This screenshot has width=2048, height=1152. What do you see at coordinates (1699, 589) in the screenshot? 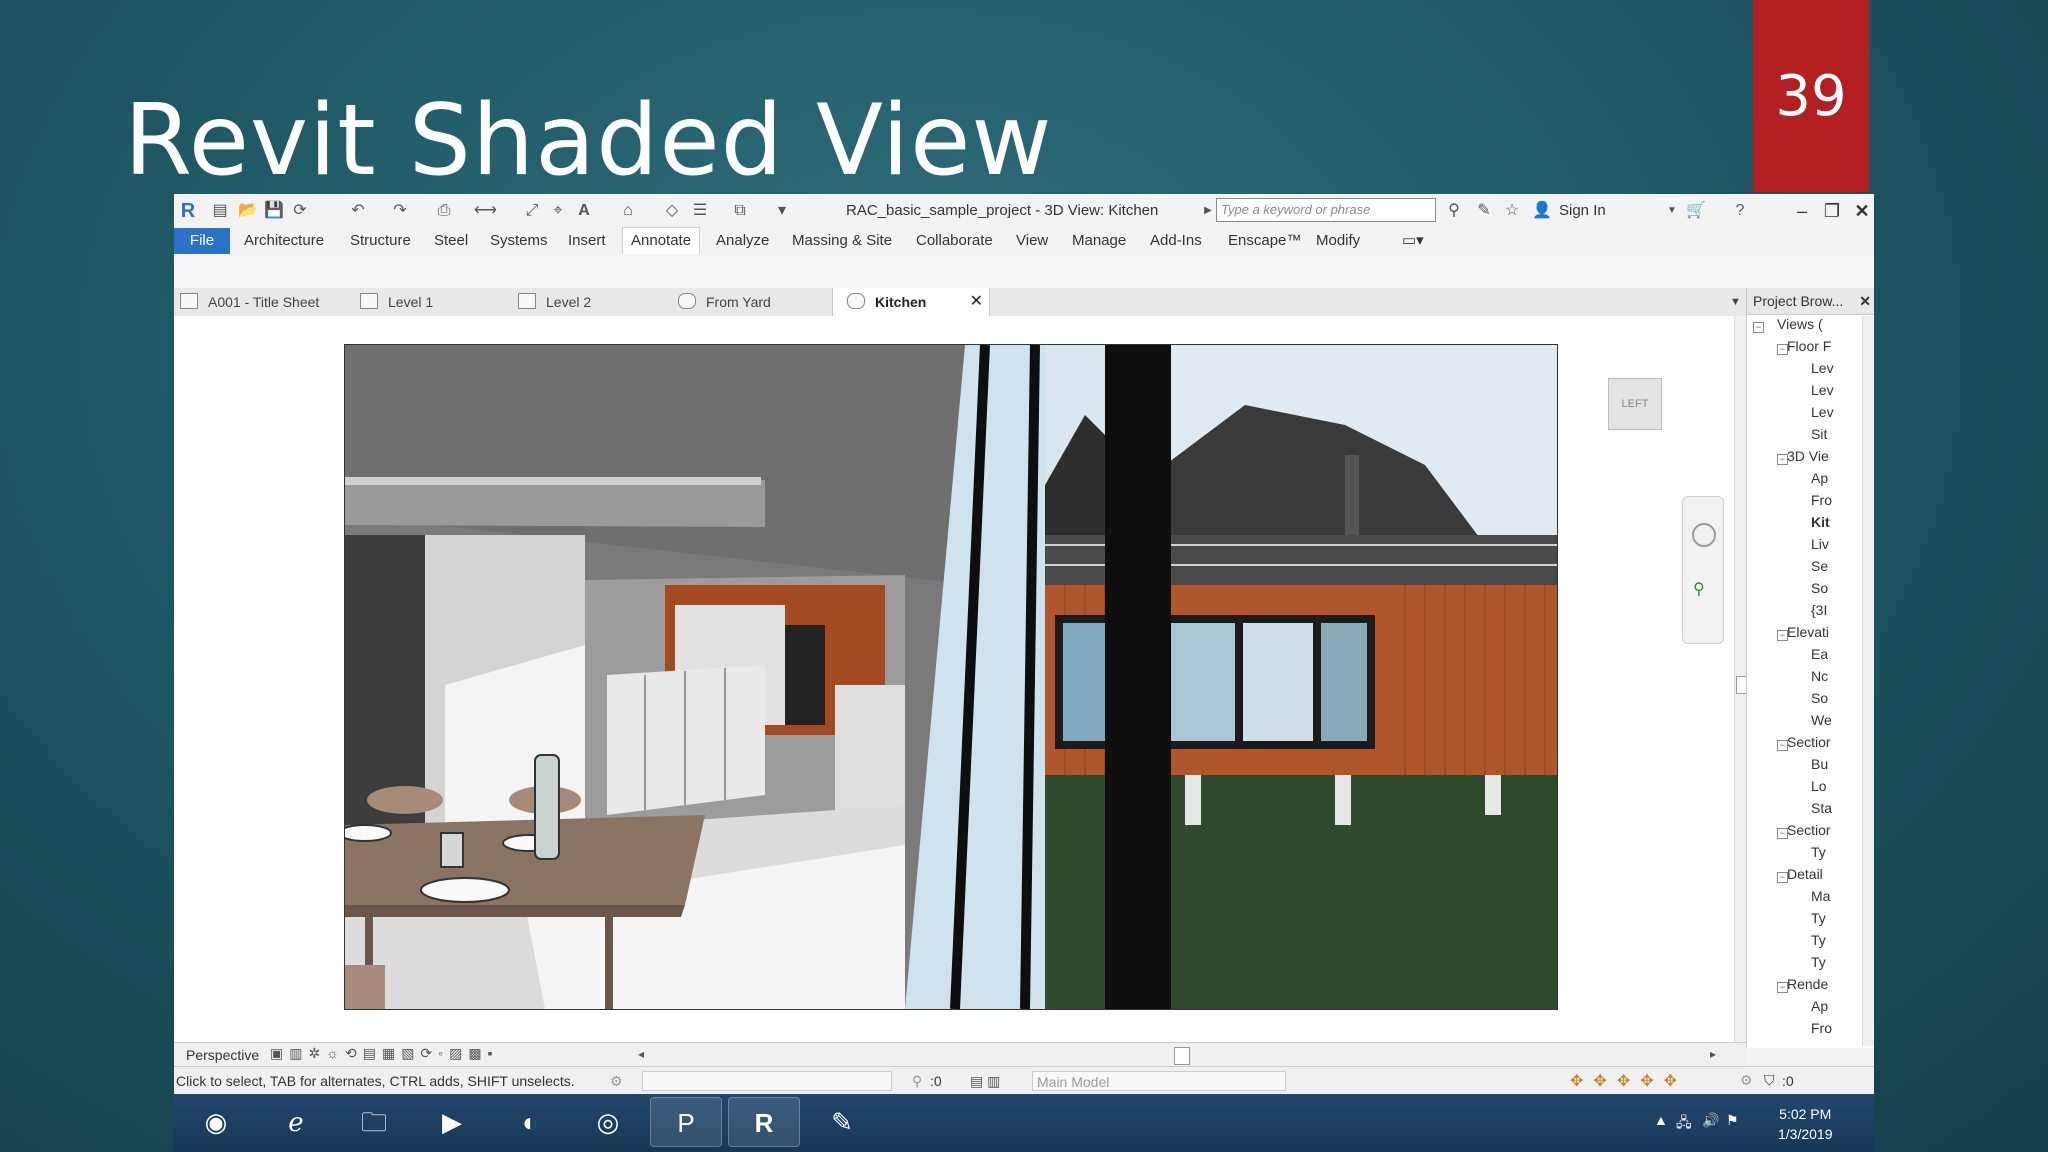
I see `zoom-region-icon: ⚲` at bounding box center [1699, 589].